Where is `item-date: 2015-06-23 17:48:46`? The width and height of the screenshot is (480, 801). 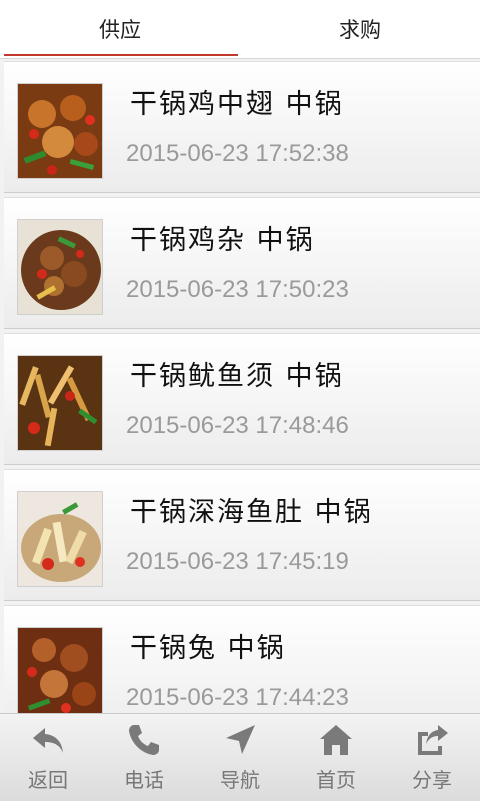 item-date: 2015-06-23 17:48:46 is located at coordinates (237, 425).